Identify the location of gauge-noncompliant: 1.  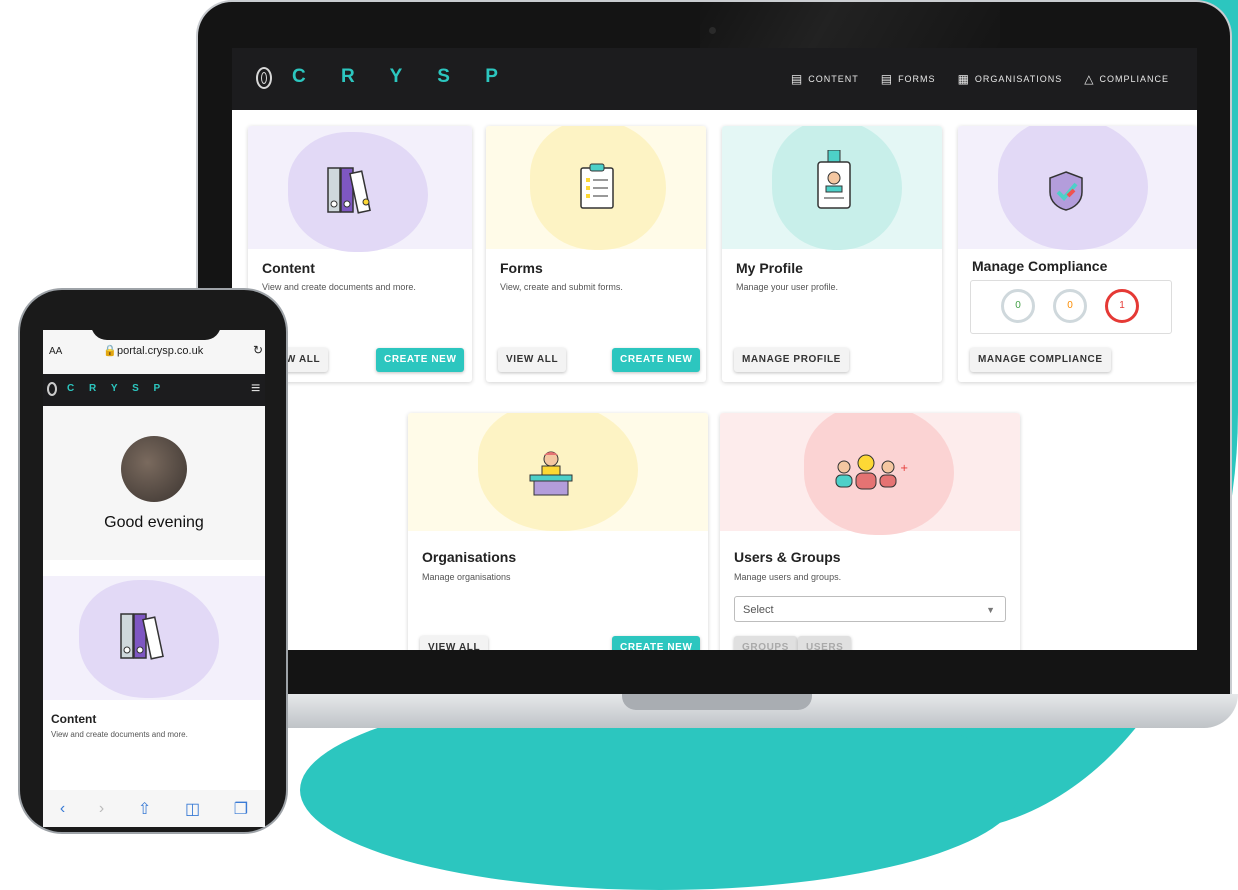
(1122, 306).